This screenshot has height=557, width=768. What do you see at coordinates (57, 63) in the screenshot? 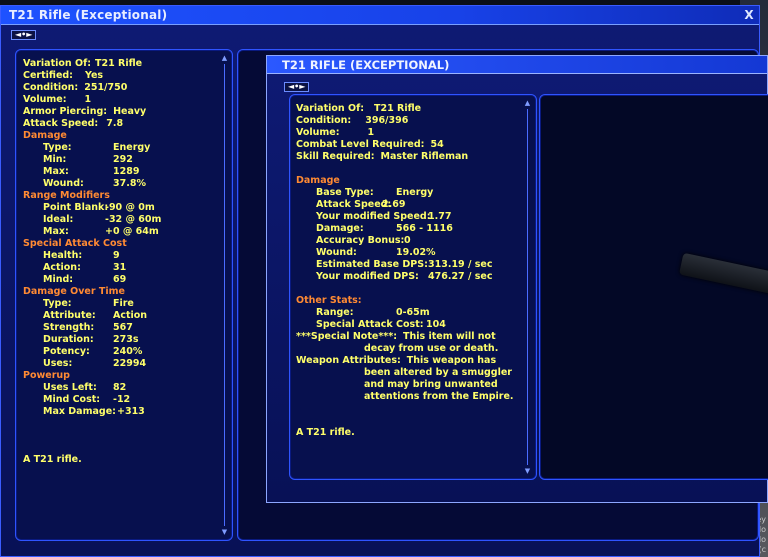
I see `attribute-label: Variation Of:` at bounding box center [57, 63].